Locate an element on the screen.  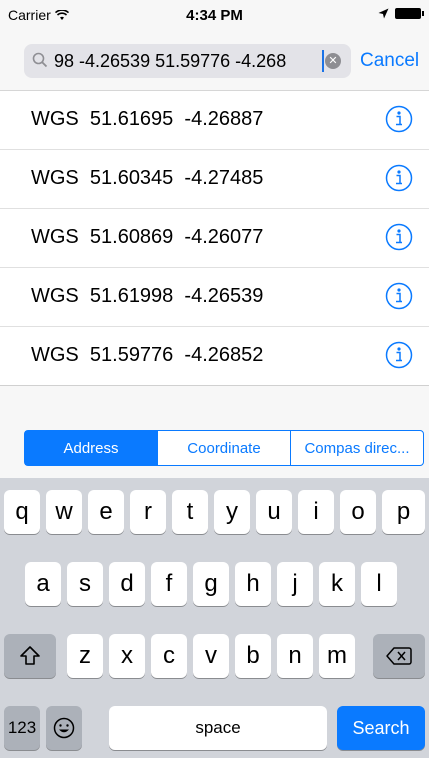
clear-icon: ✕ is located at coordinates (333, 61).